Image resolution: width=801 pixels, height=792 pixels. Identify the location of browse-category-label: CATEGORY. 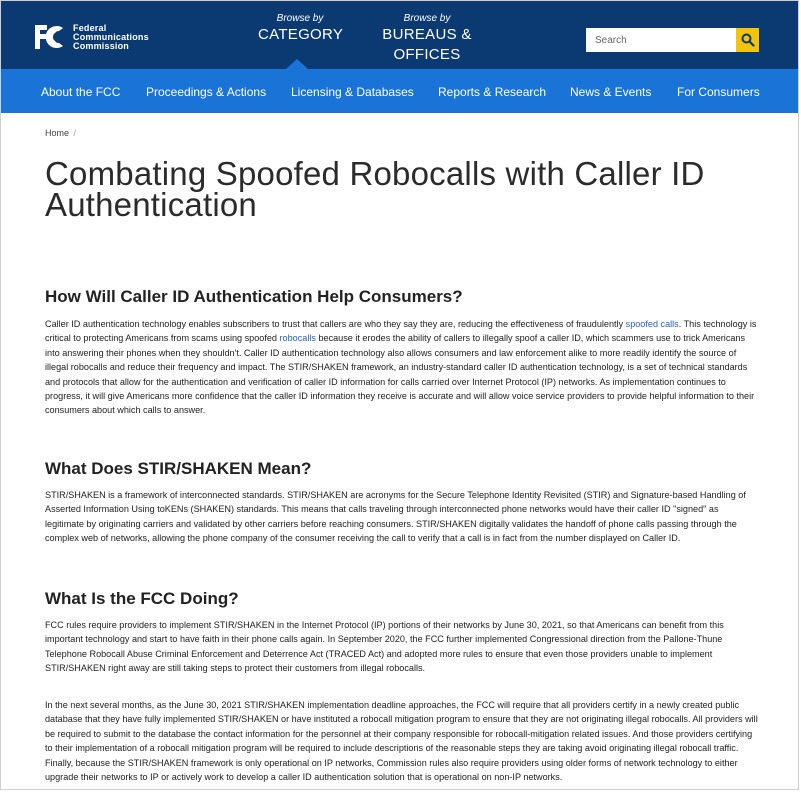
(301, 34).